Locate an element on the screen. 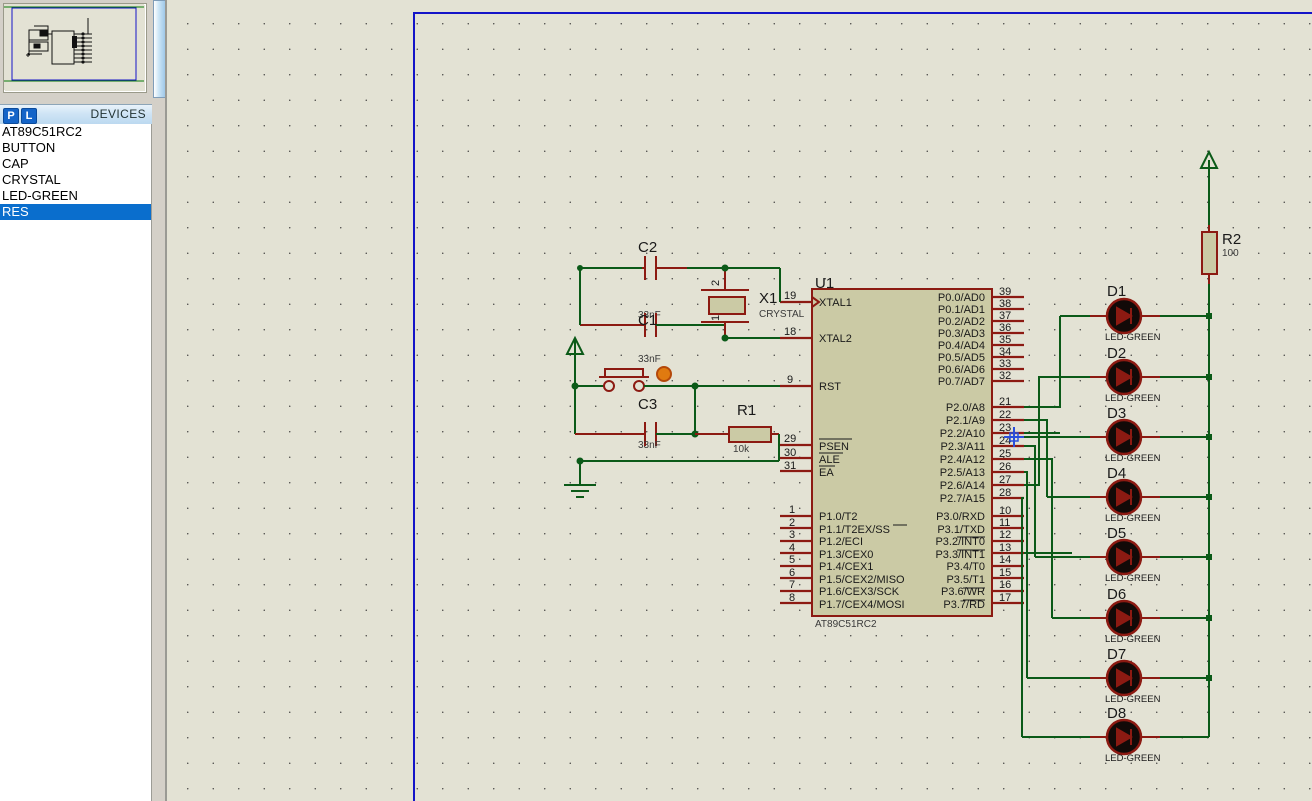  device-list-item: LED-GREEN is located at coordinates (75, 196).